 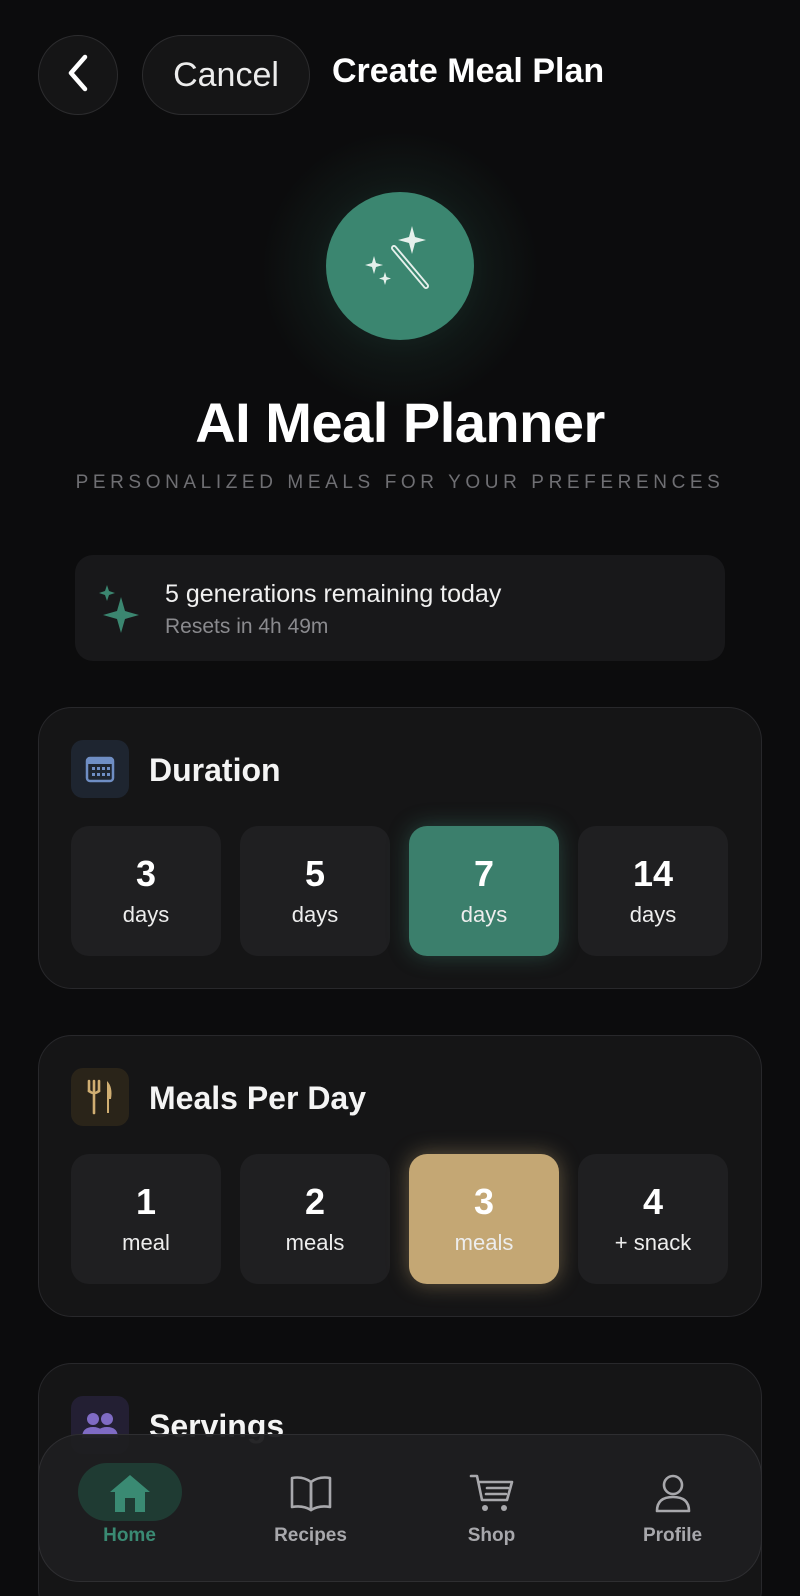 What do you see at coordinates (491, 1535) in the screenshot?
I see `nav-label-shop: Shop` at bounding box center [491, 1535].